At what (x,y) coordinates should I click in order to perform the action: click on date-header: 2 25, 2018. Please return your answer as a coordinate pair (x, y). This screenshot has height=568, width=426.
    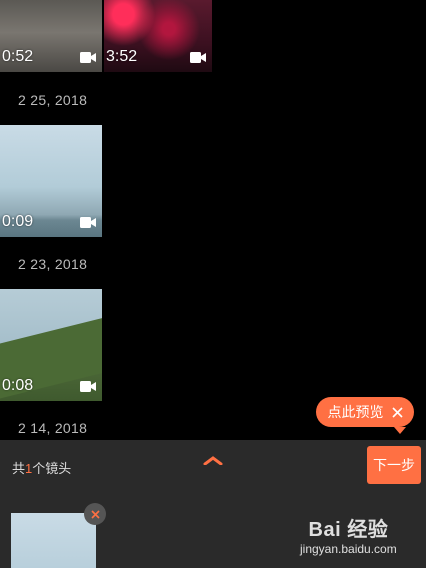
    Looking at the image, I should click on (53, 100).